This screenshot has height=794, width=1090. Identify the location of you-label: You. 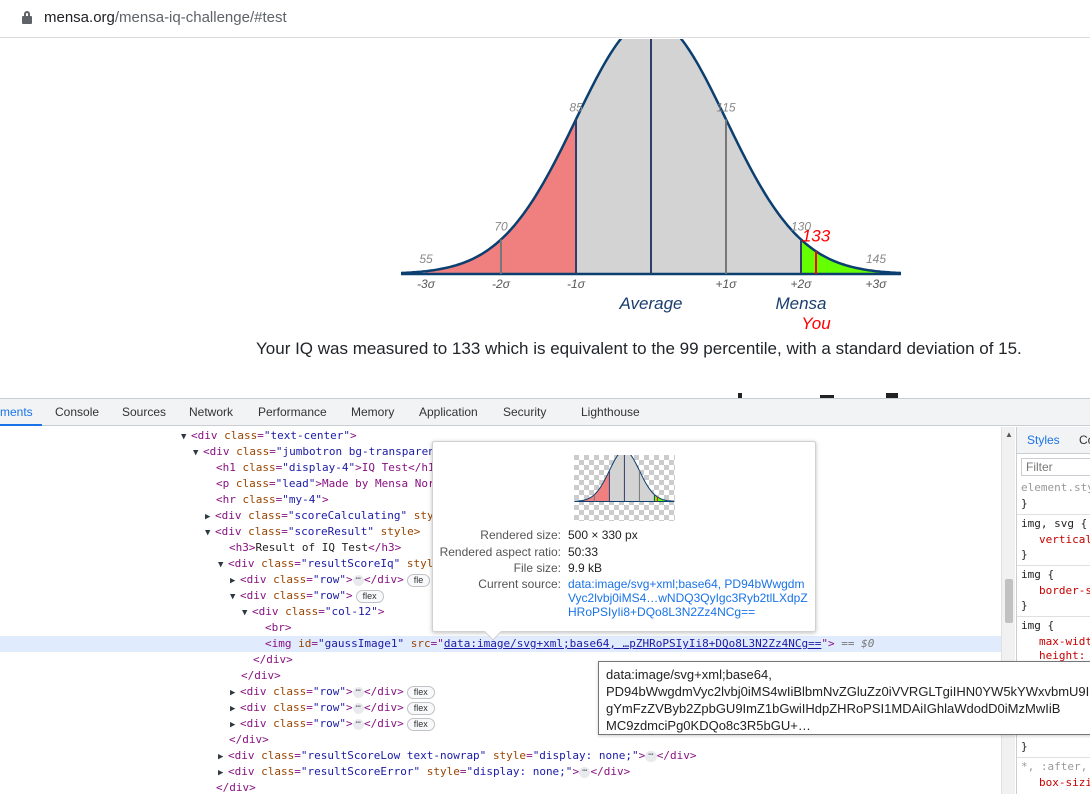
(816, 323).